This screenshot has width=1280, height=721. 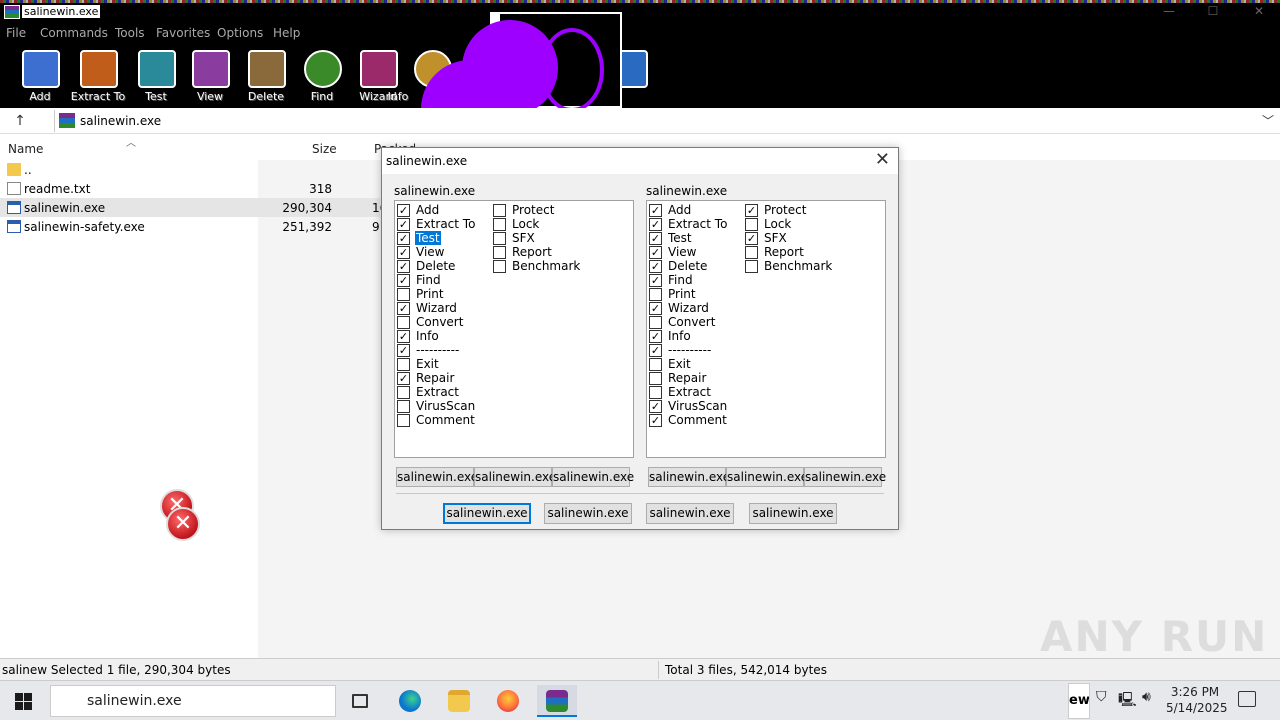 What do you see at coordinates (640, 1) in the screenshot?
I see `glitch-noise-strip` at bounding box center [640, 1].